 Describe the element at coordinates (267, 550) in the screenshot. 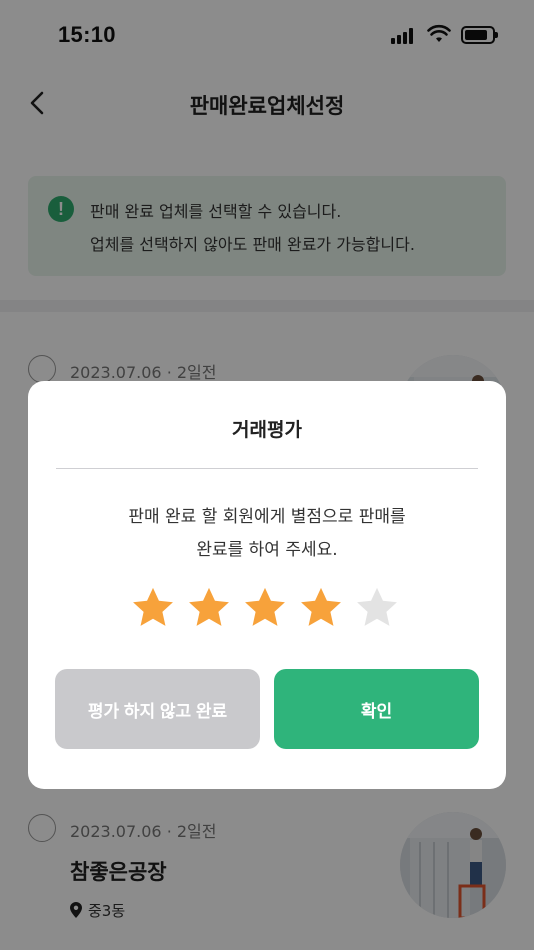

I see `dialog-message-line2: 완료를 하여 주세요.` at that location.